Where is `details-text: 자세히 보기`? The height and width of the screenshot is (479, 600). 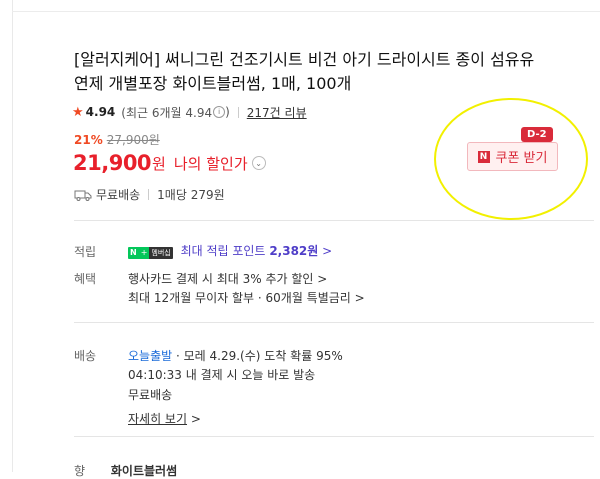 details-text: 자세히 보기 is located at coordinates (158, 419).